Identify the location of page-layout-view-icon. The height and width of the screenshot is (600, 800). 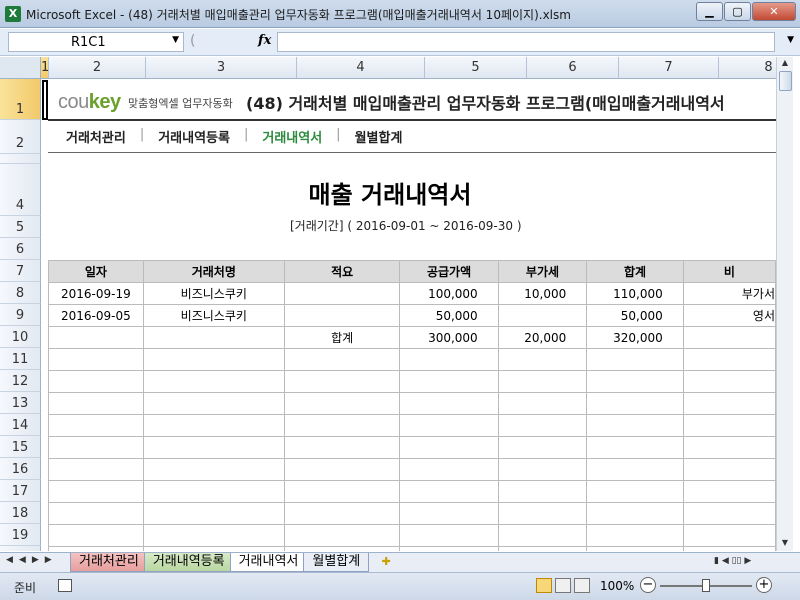
(563, 585).